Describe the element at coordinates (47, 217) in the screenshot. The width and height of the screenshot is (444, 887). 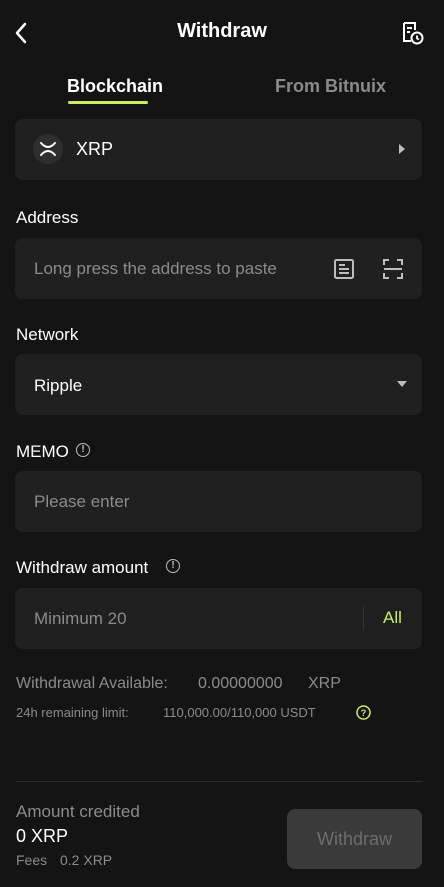
I see `address-label: Address` at that location.